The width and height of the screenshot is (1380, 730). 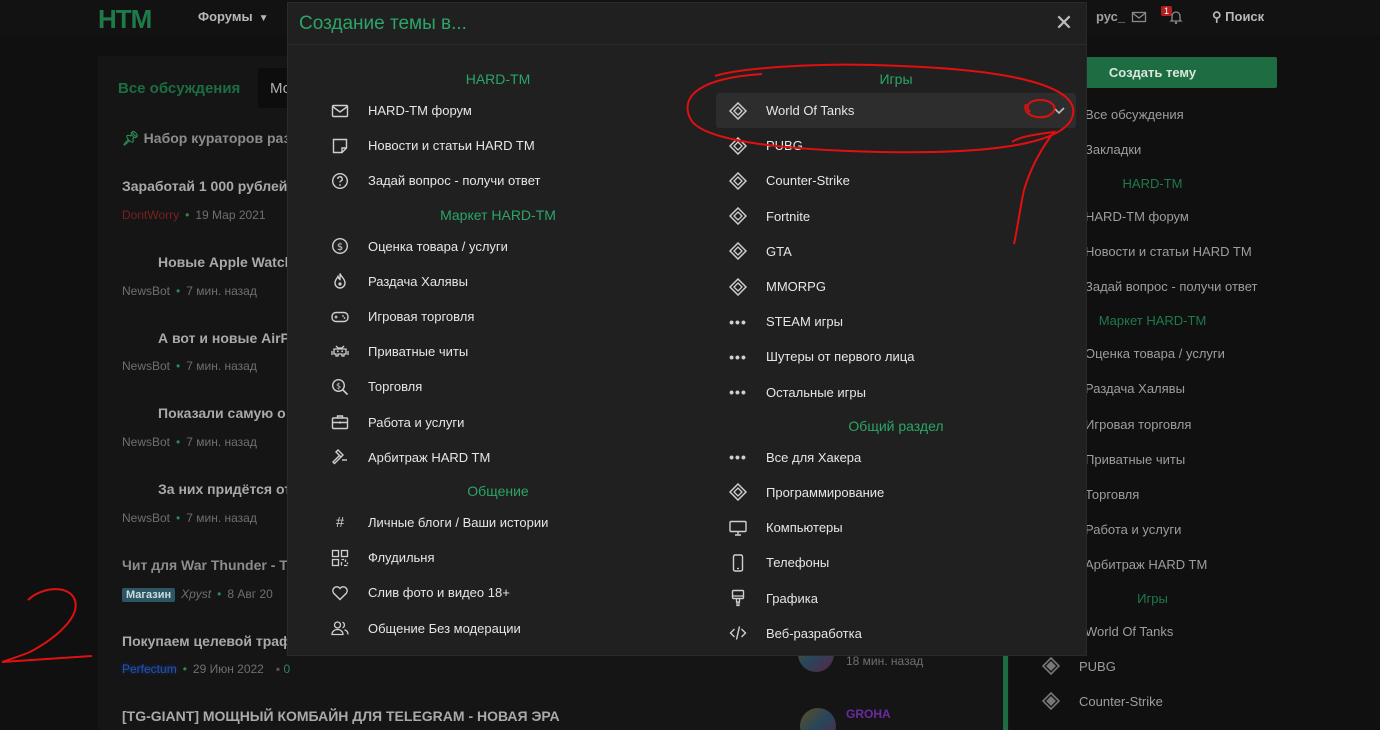 I want to click on forum-item-hardtm-forum: HARD-TM форум, so click(x=498, y=110).